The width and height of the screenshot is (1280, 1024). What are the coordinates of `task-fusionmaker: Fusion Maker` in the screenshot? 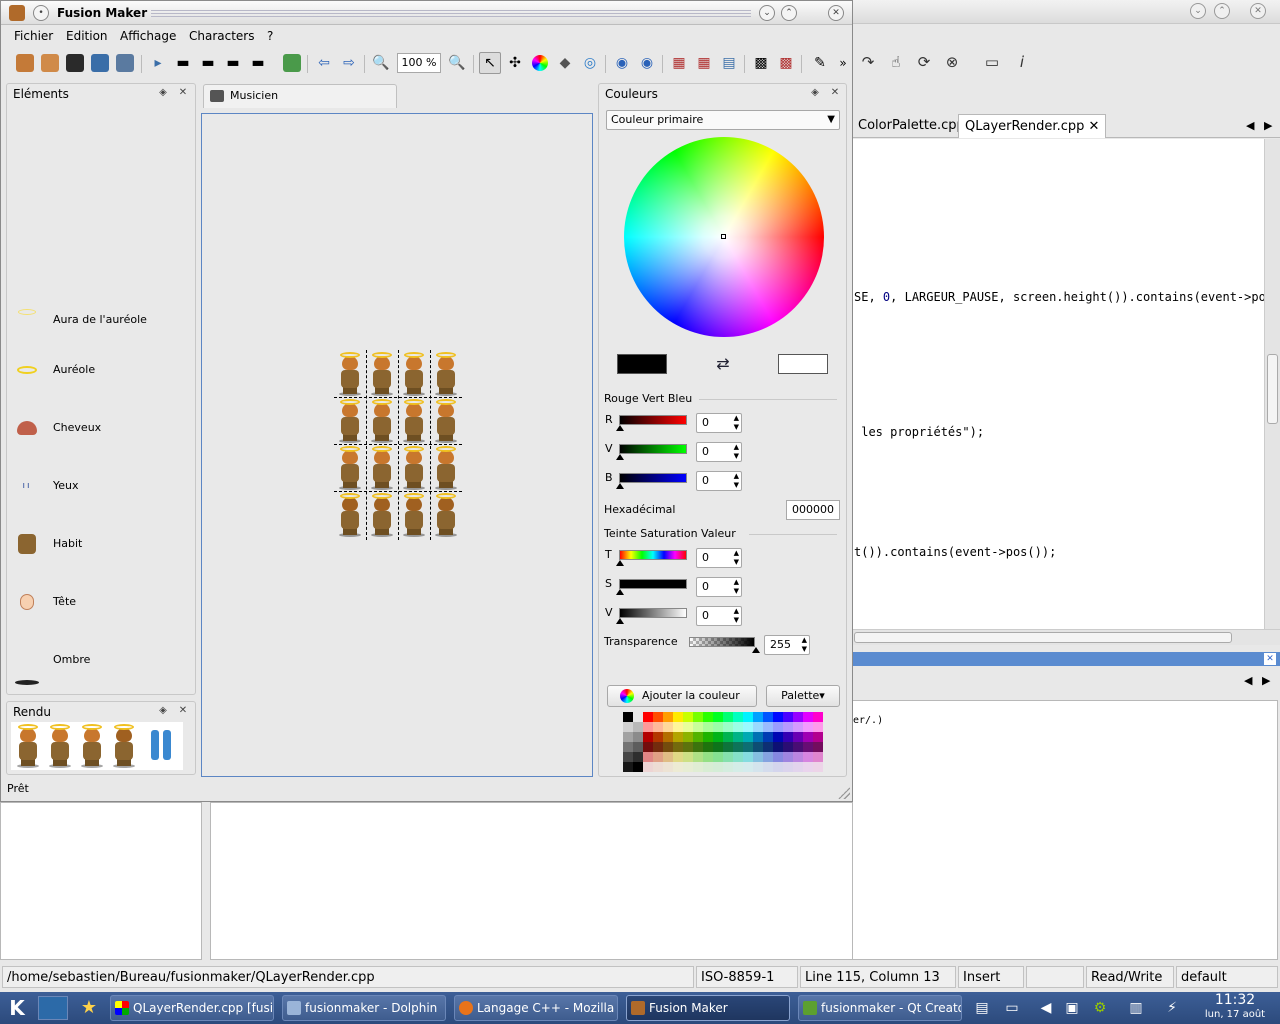 It's located at (708, 1008).